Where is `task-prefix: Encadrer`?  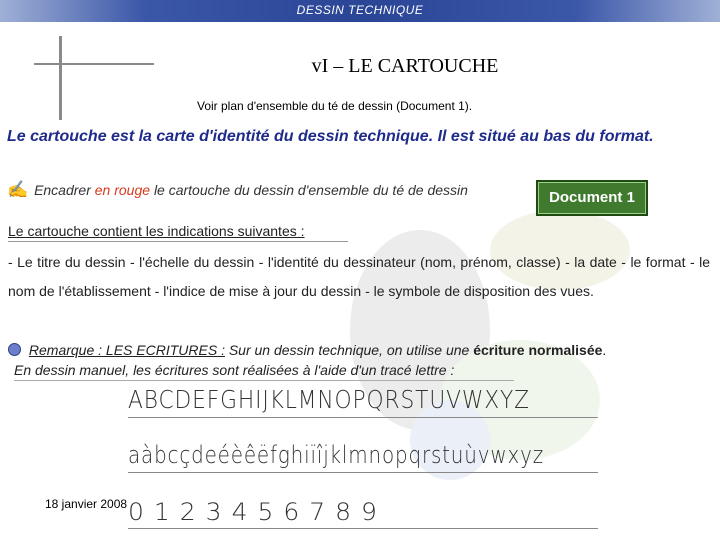
task-prefix: Encadrer is located at coordinates (62, 190).